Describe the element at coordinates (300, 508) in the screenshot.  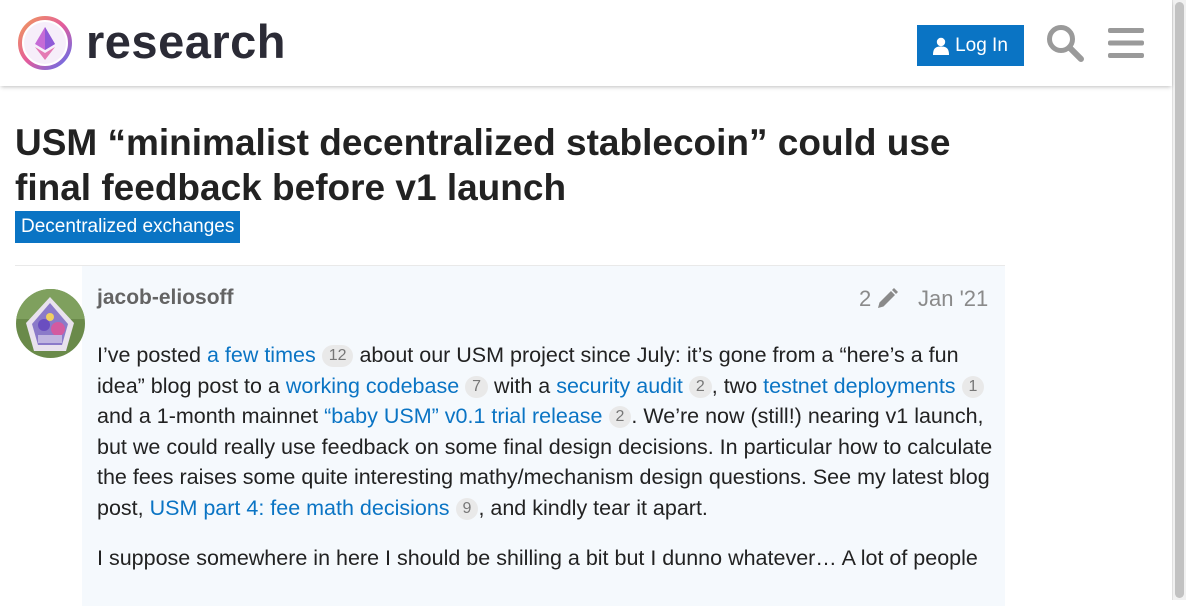
I see `link-usm-part-4: USM part 4: fee math decisions` at that location.